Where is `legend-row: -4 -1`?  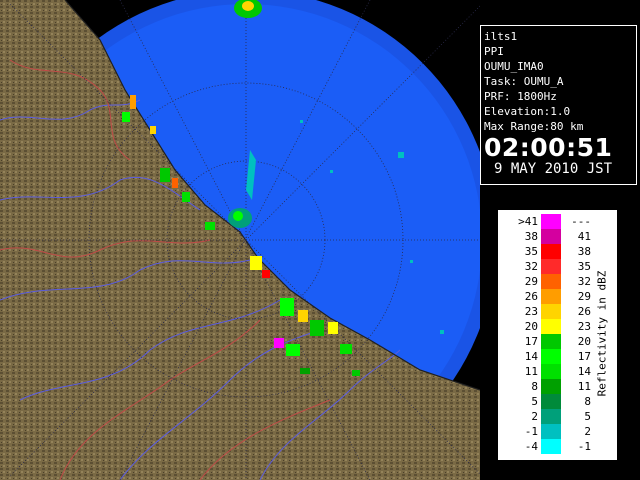 legend-row: -4 -1 is located at coordinates (548, 446).